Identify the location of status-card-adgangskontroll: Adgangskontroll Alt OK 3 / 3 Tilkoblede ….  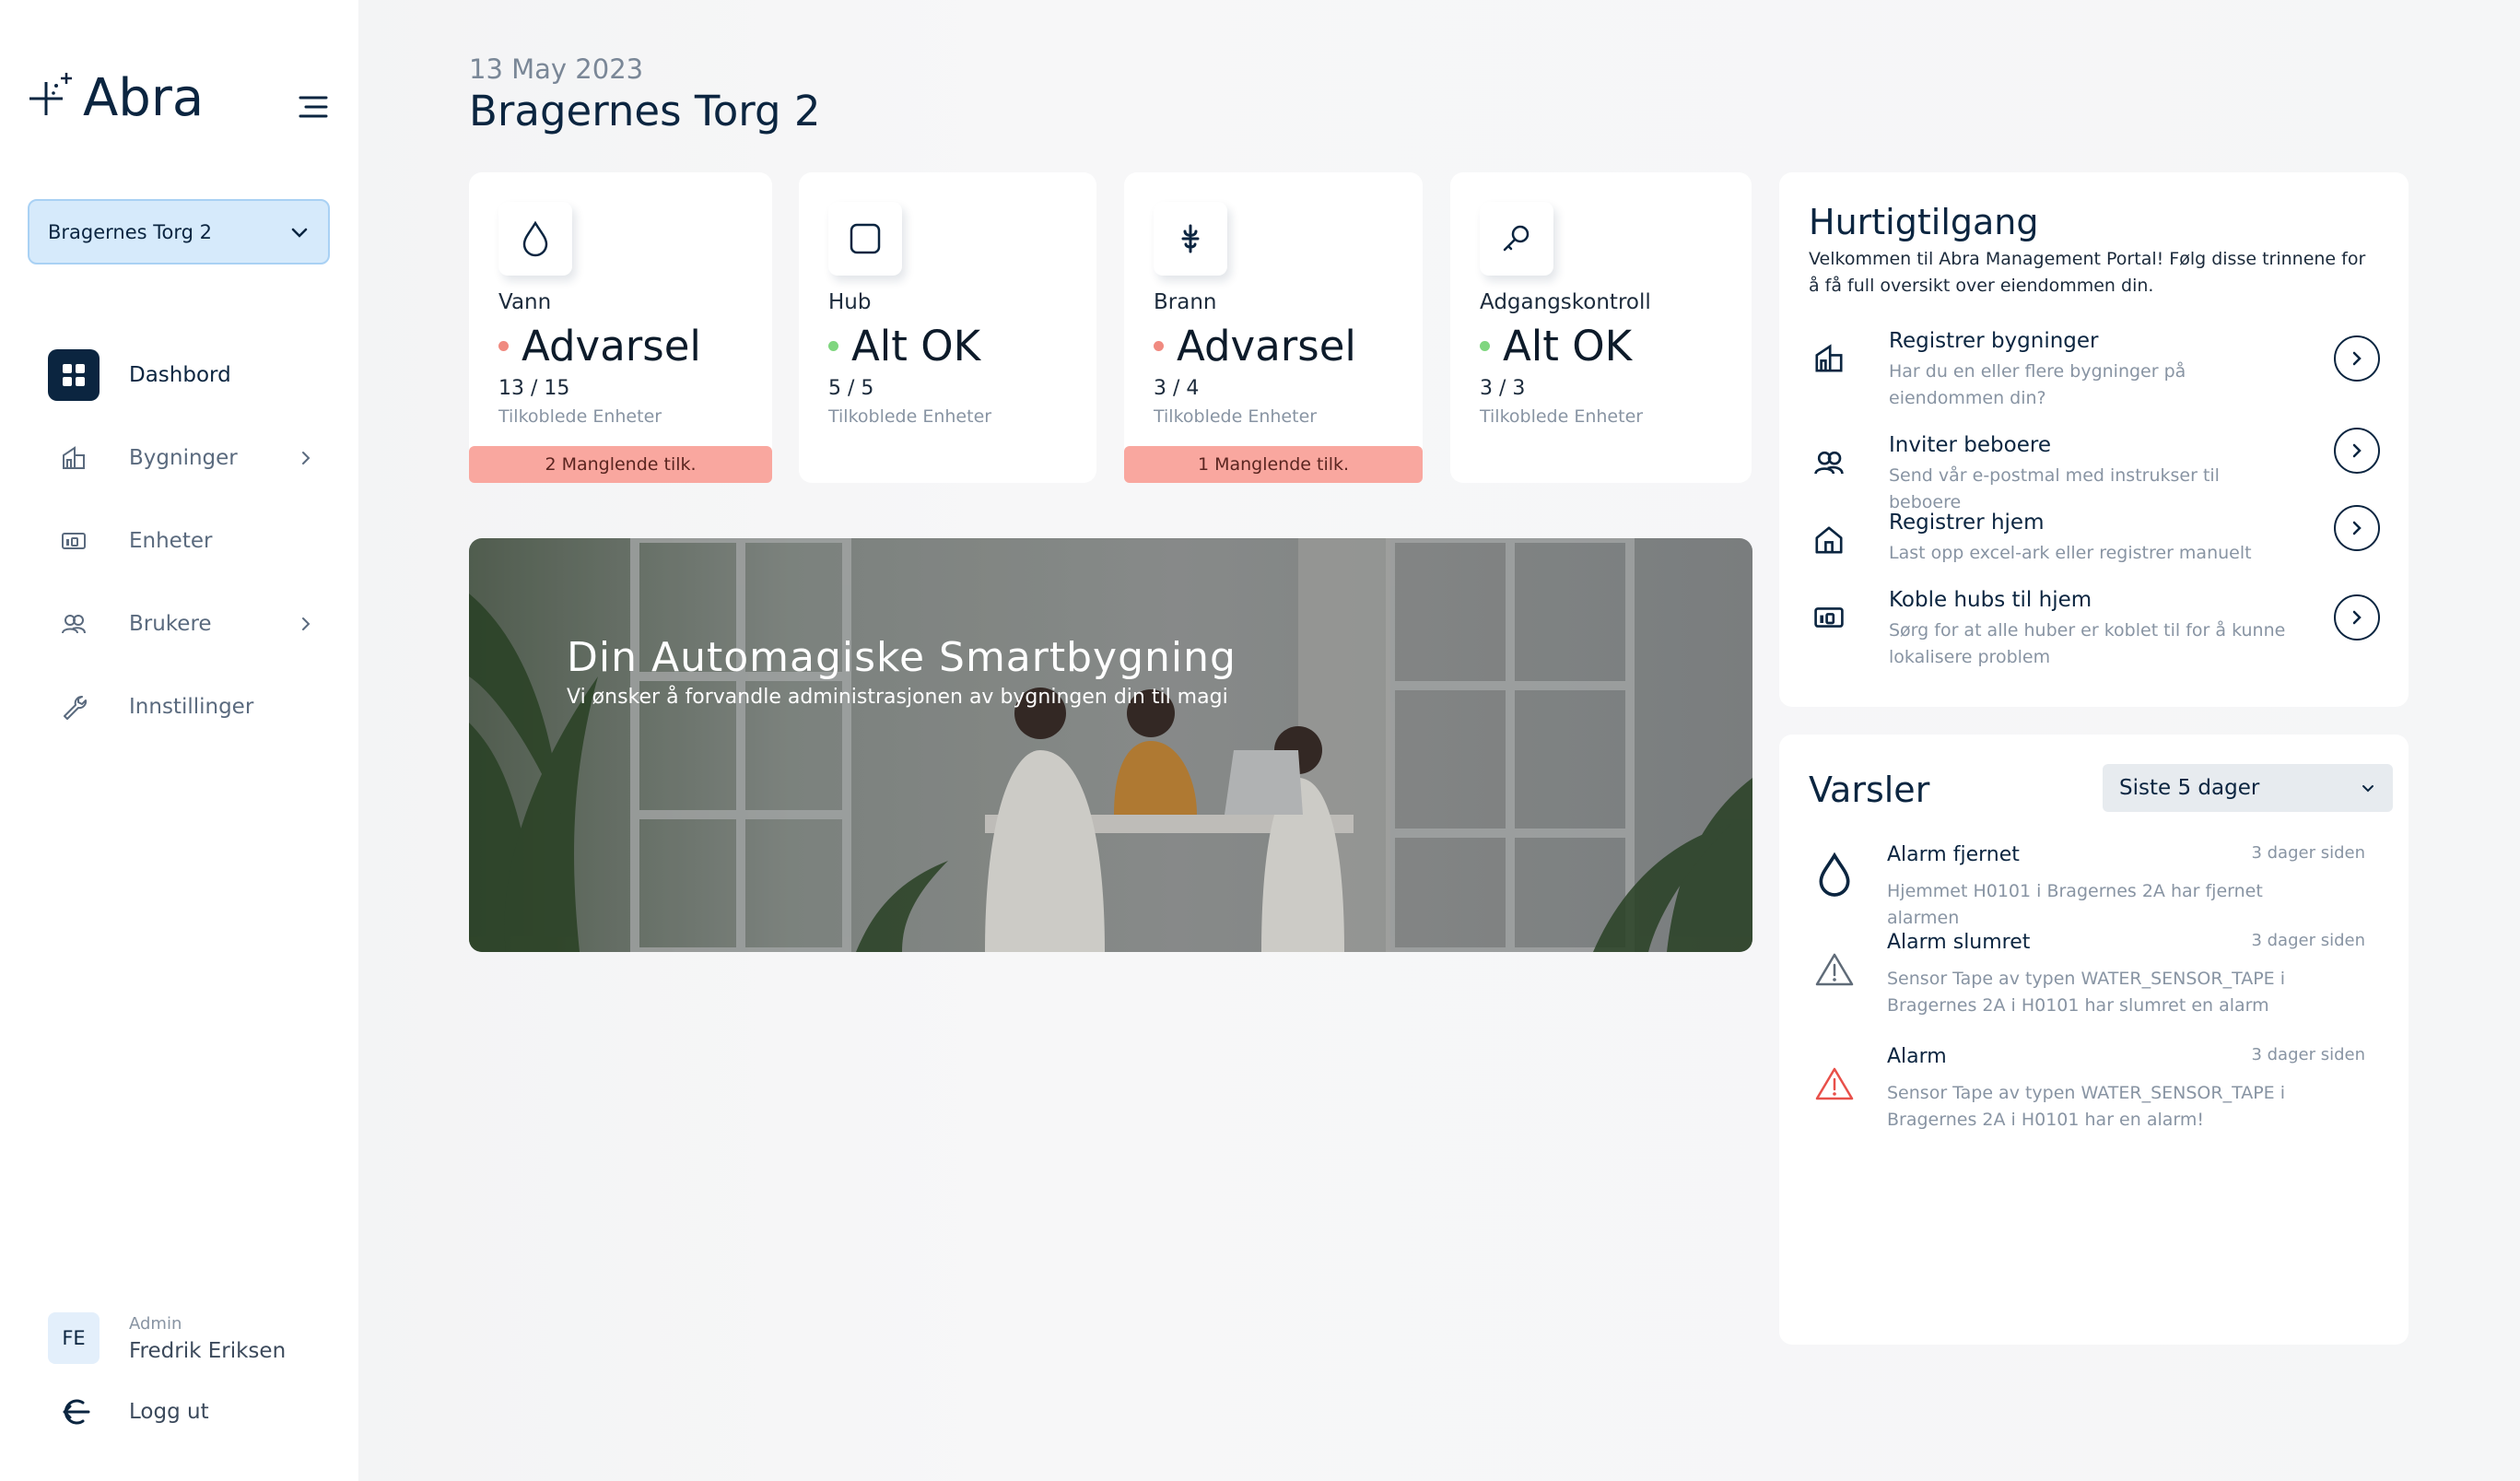
(1601, 327).